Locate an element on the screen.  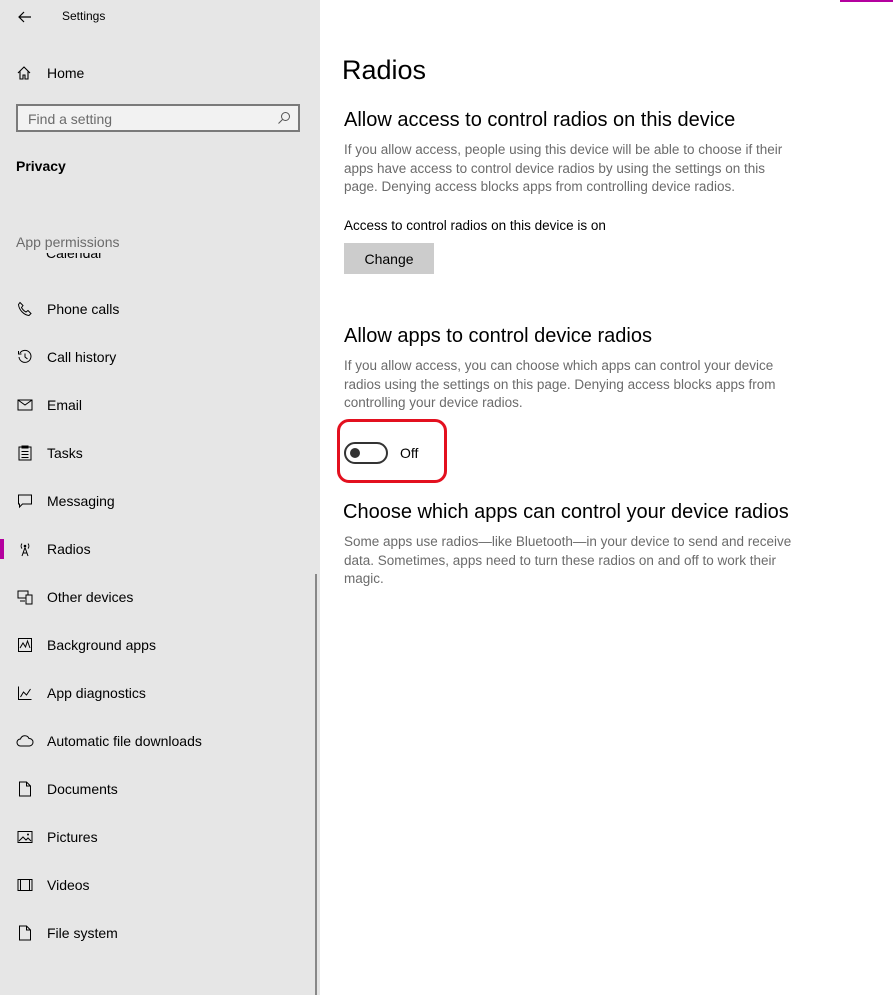
sidebar-item-label: Other devices is located at coordinates (90, 597).